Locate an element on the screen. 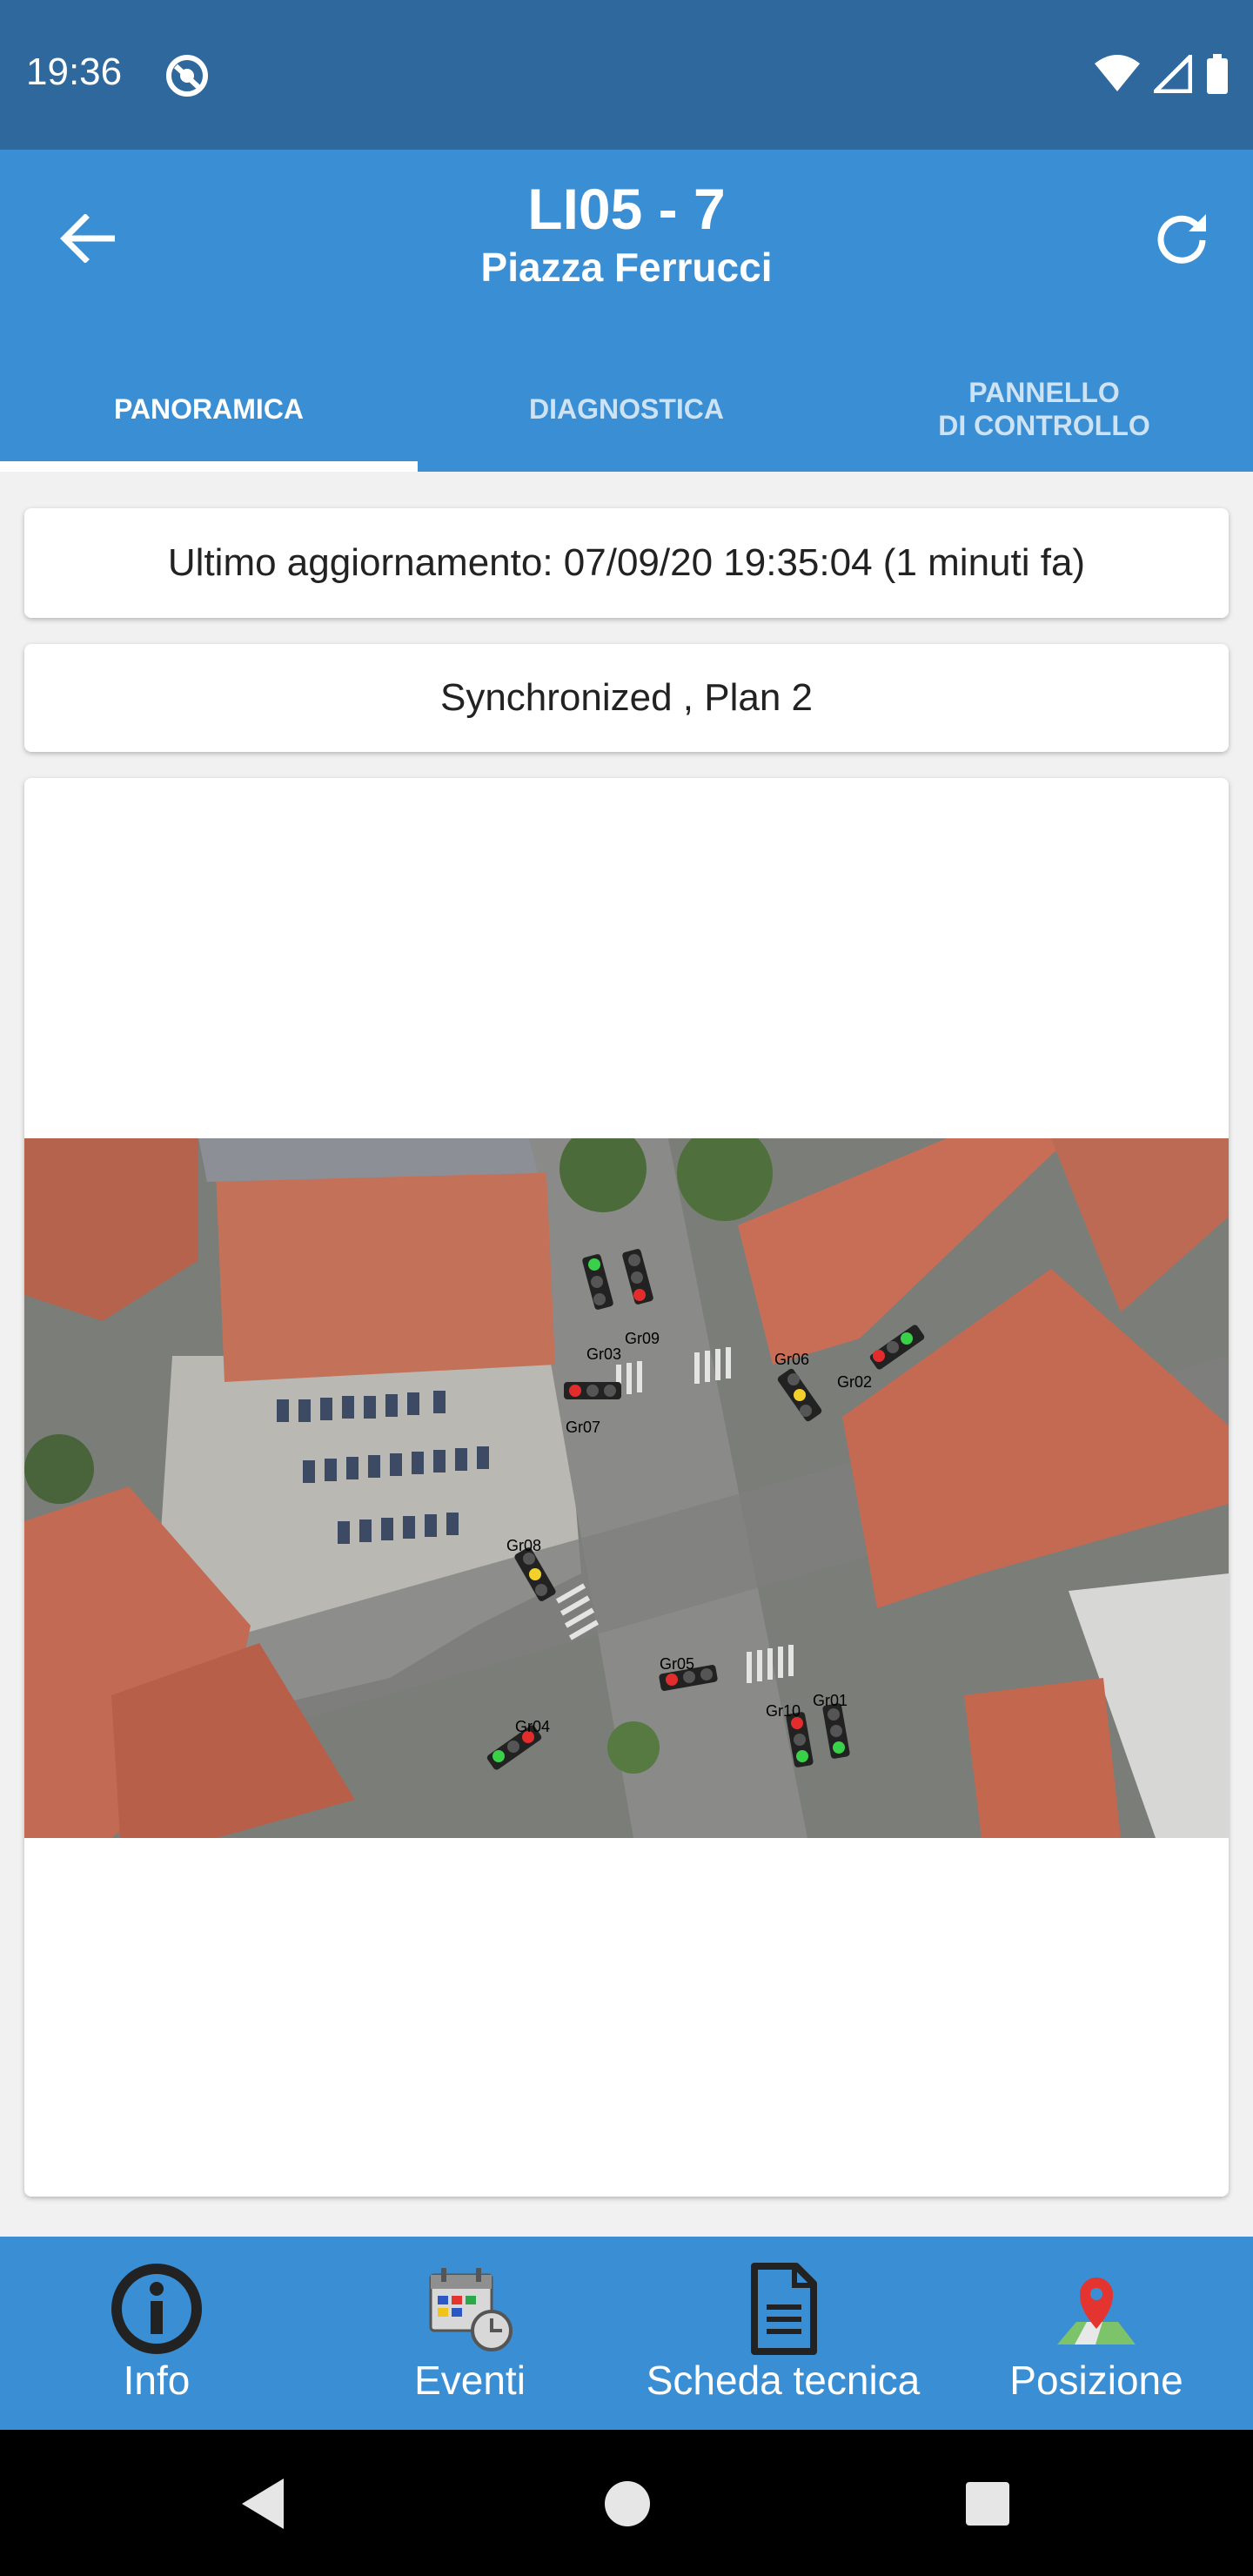  signal-label-gr03: Gr03 is located at coordinates (603, 1354).